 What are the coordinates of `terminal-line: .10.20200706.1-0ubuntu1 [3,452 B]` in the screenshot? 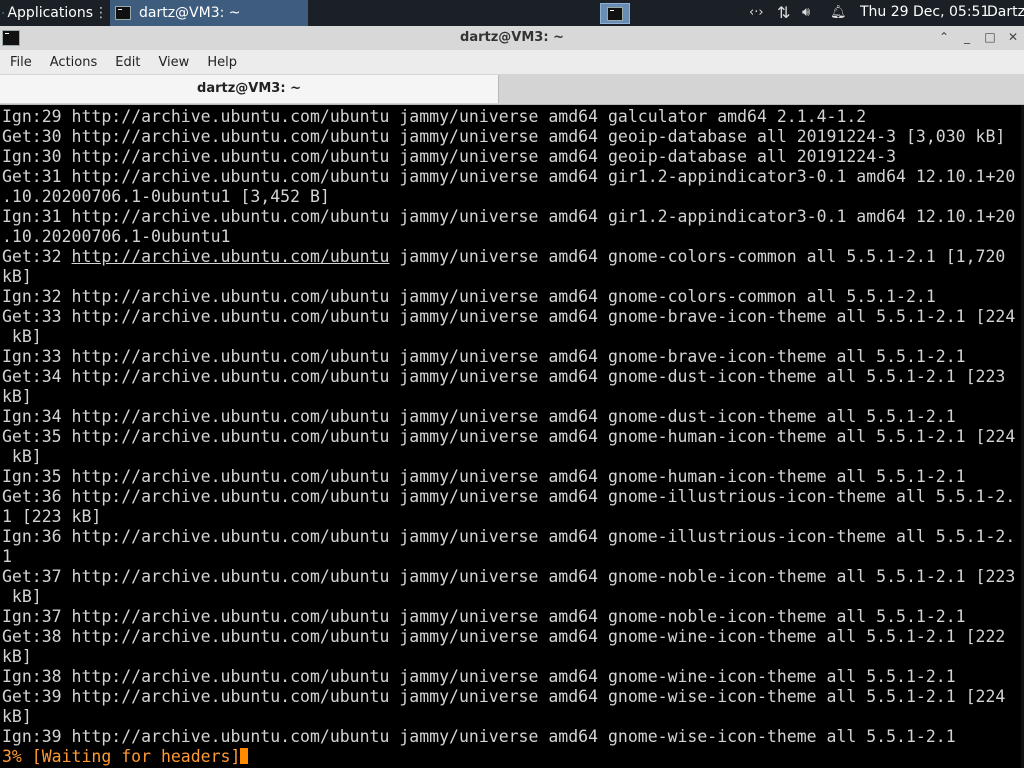 It's located at (166, 196).